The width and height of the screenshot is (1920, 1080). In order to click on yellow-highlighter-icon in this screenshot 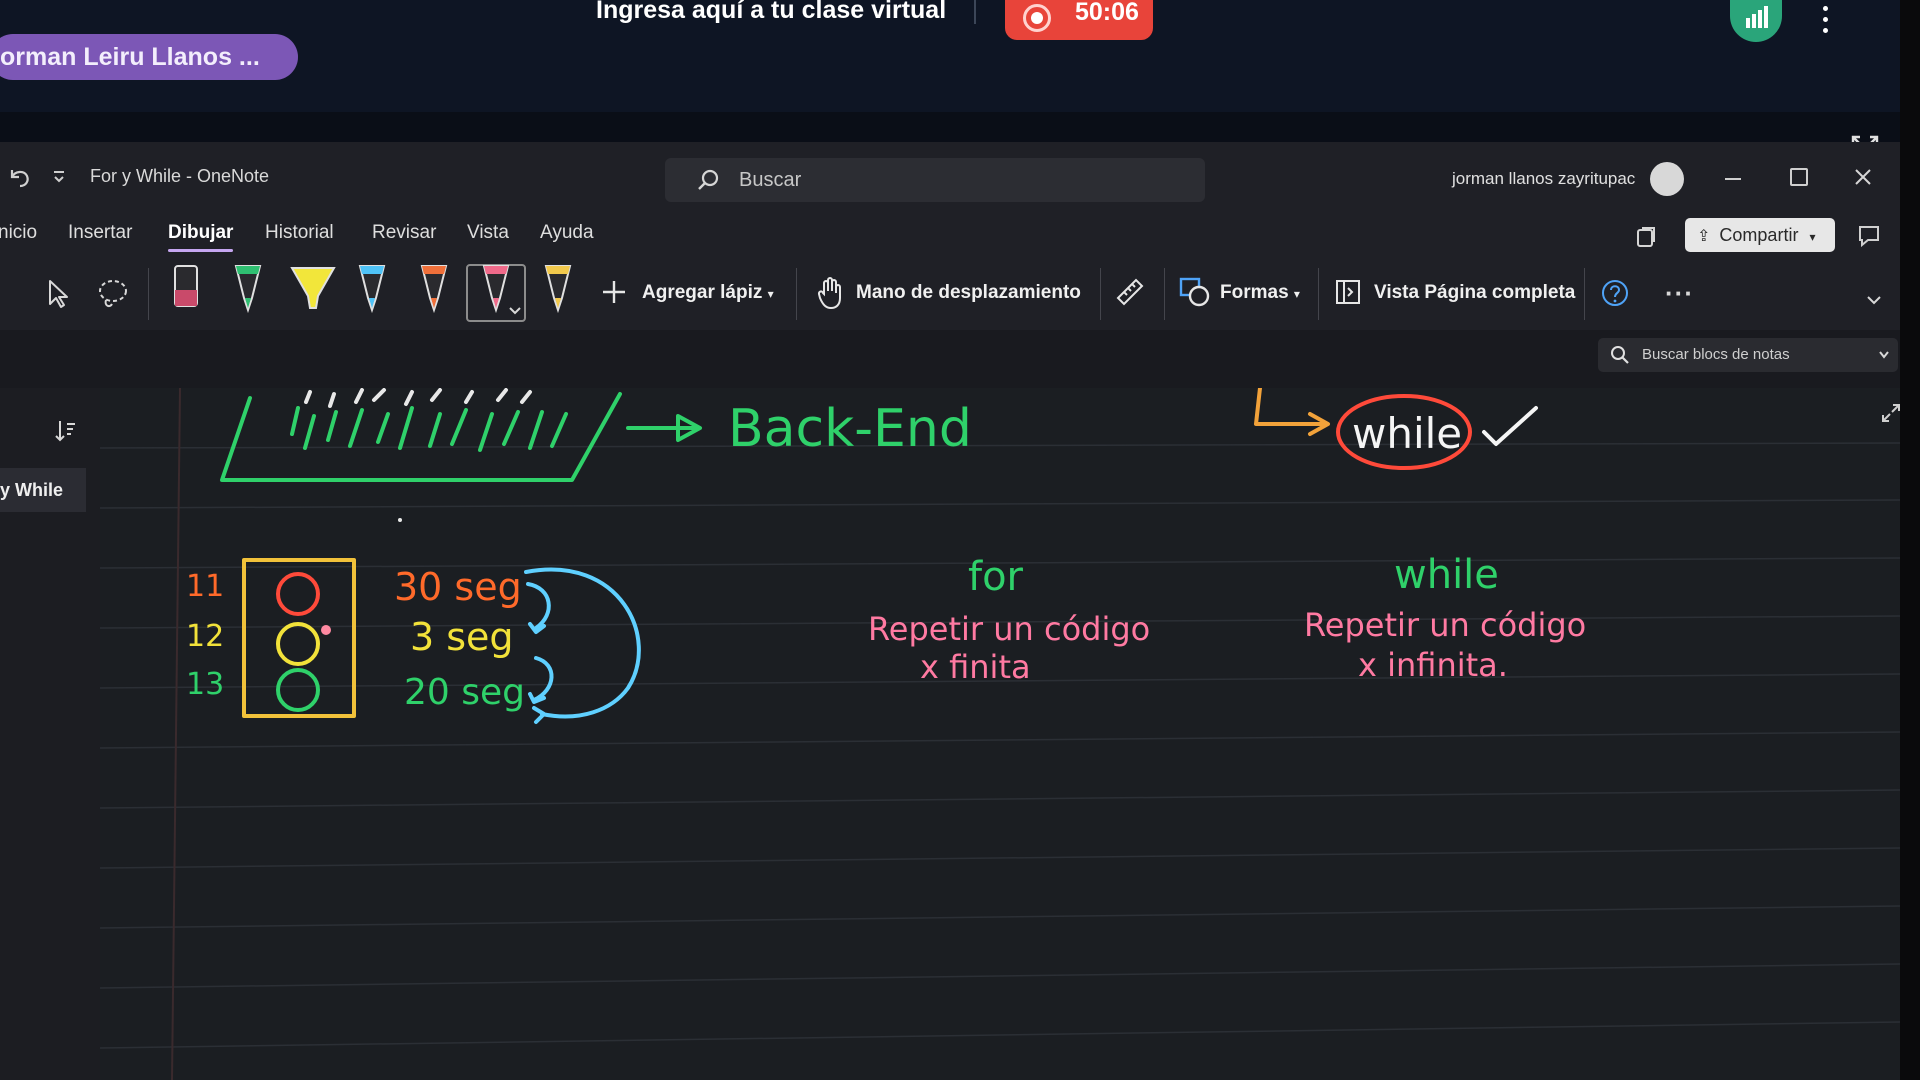, I will do `click(313, 289)`.